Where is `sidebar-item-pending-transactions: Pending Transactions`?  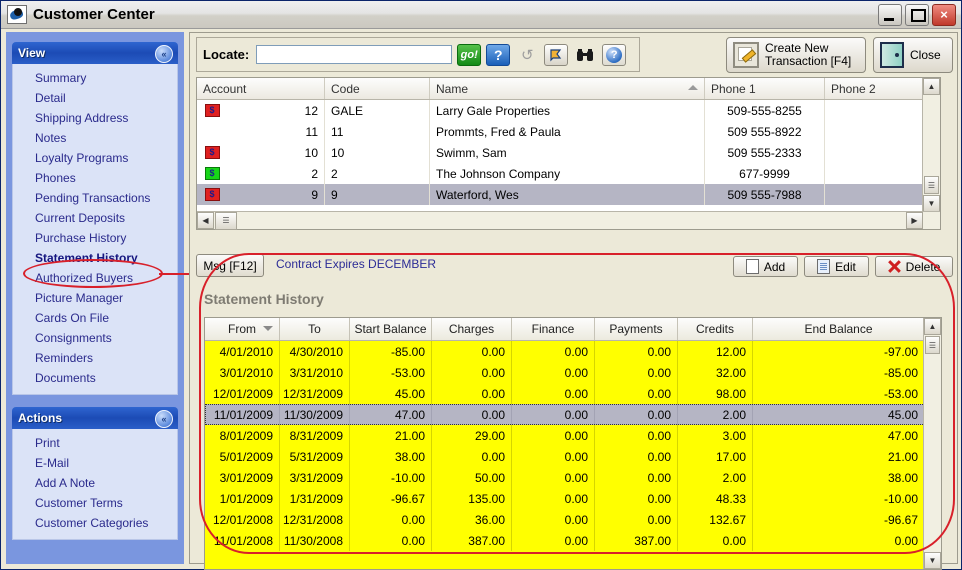
sidebar-item-pending-transactions: Pending Transactions is located at coordinates (95, 198).